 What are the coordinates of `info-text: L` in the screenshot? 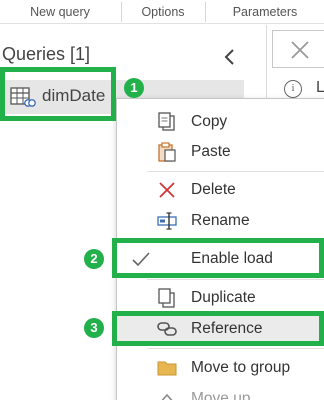 It's located at (320, 87).